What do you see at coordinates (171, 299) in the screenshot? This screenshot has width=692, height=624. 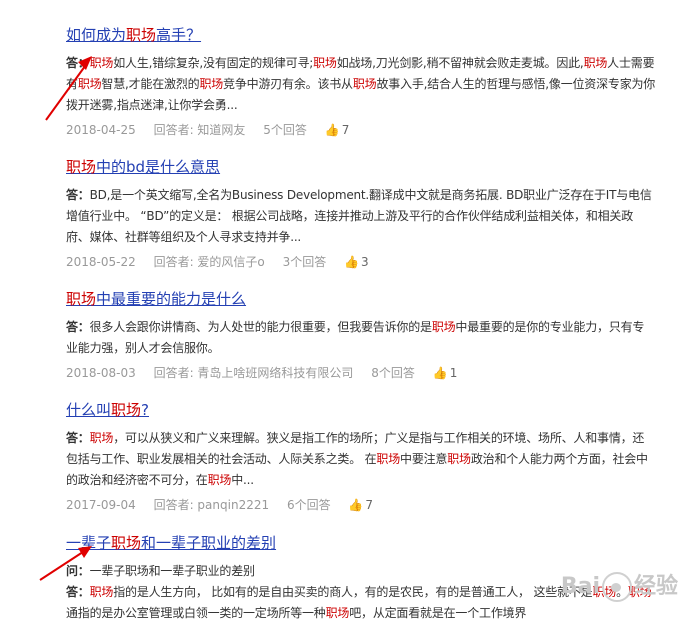 I see `title-text: 中最重要的能力是什么` at bounding box center [171, 299].